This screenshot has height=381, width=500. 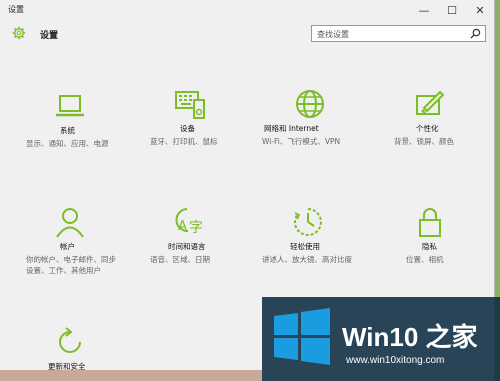 What do you see at coordinates (16, 9) in the screenshot?
I see `window-title: 设置` at bounding box center [16, 9].